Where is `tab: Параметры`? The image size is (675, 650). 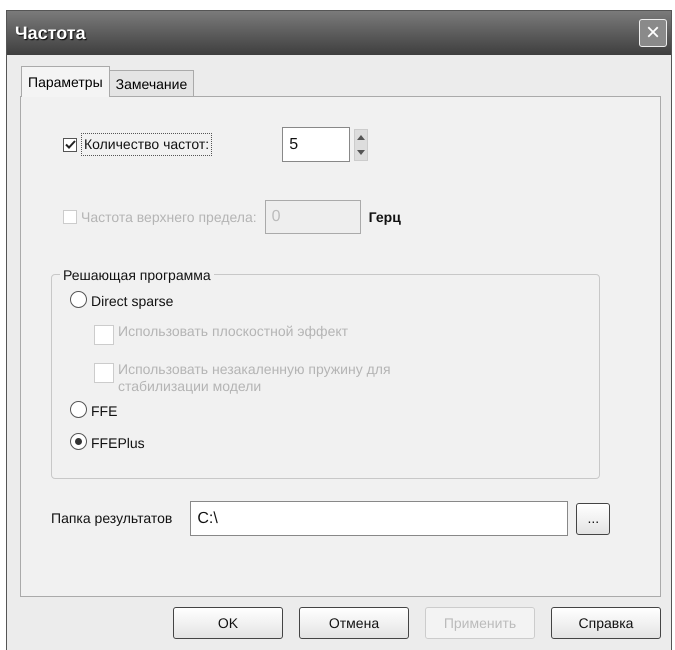
tab: Параметры is located at coordinates (65, 81).